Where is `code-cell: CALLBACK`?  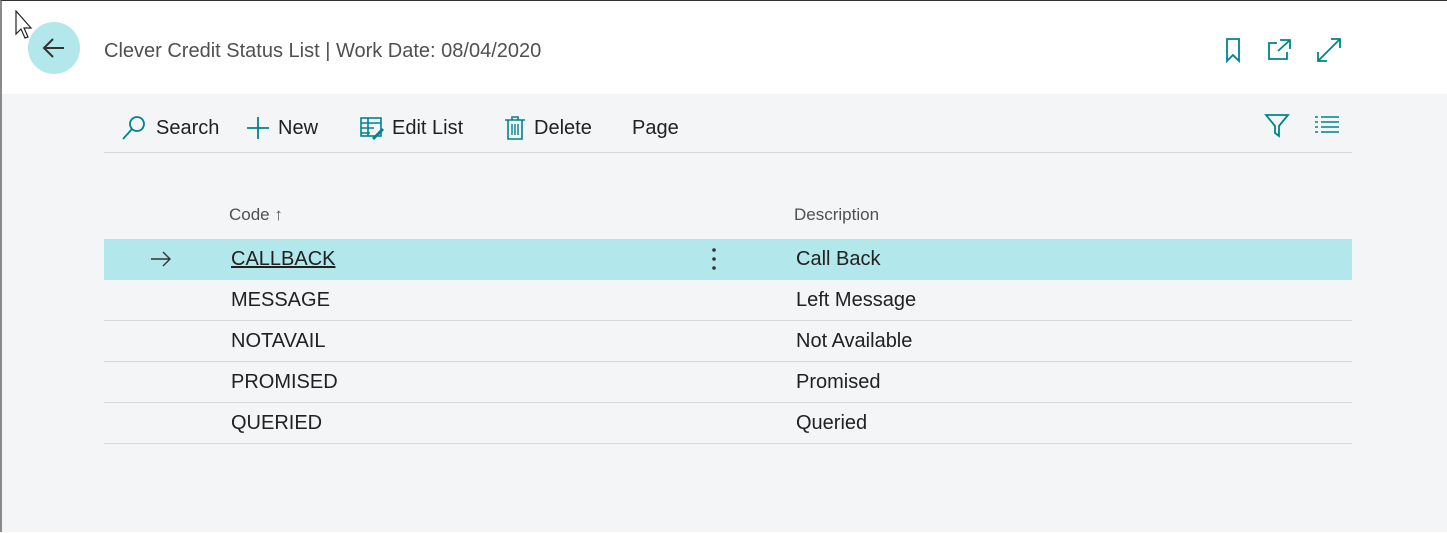 code-cell: CALLBACK is located at coordinates (283, 259).